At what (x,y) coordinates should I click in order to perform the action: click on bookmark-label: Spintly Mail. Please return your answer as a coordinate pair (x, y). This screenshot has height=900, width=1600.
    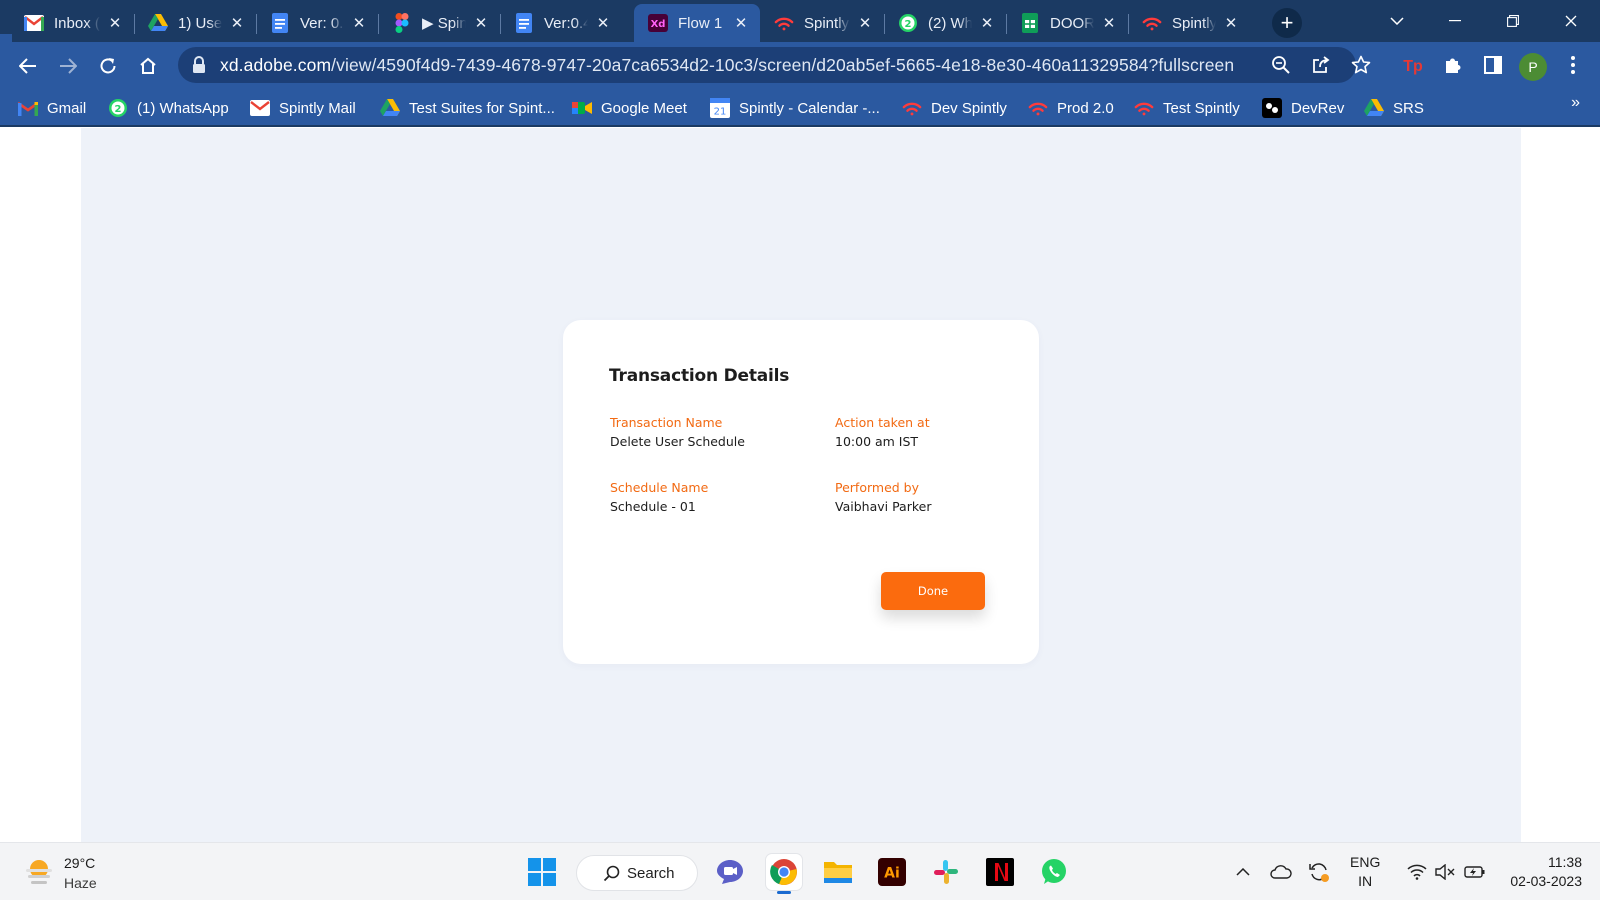
    Looking at the image, I should click on (317, 108).